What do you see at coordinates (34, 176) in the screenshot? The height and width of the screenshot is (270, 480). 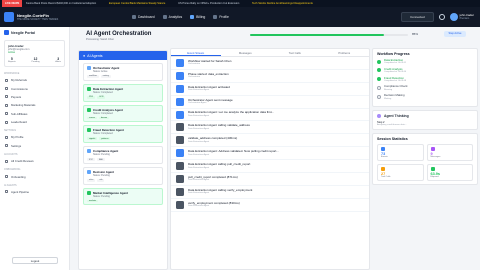 I see `sidebar-item-onboarding: Onboarding` at bounding box center [34, 176].